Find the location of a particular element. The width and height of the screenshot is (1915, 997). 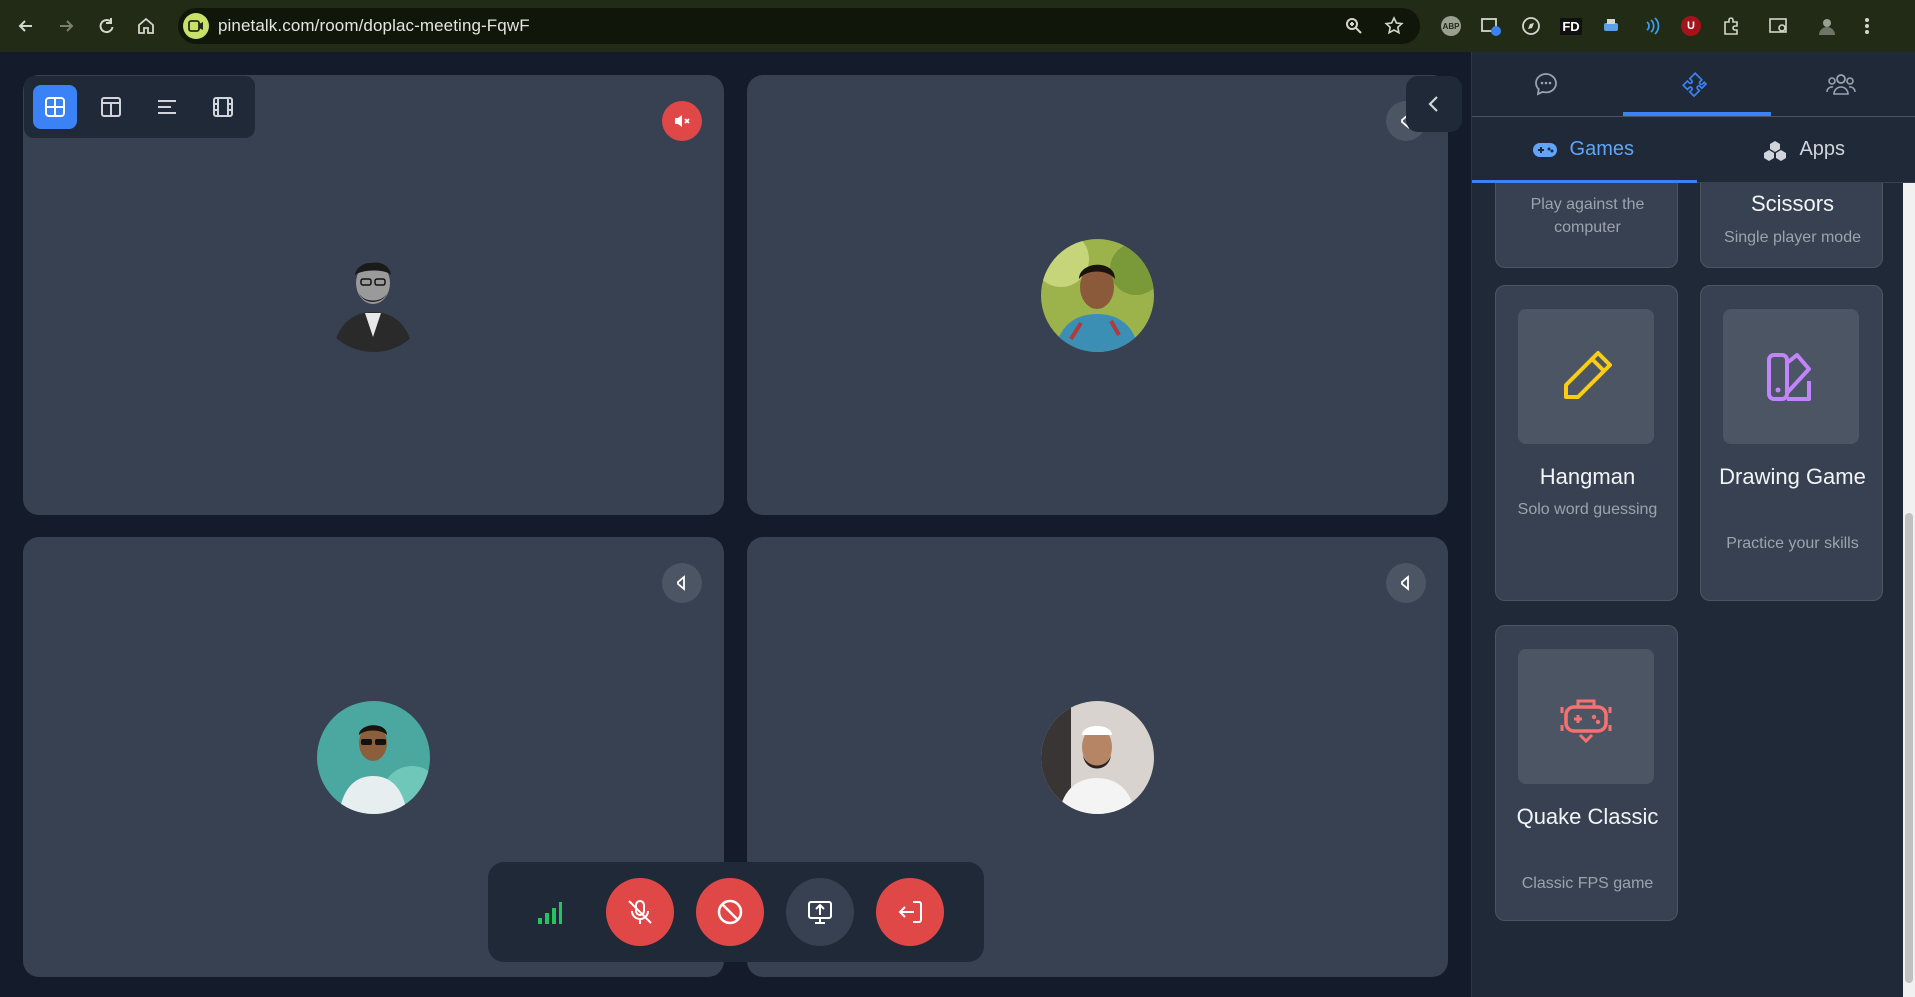

game-card: Scissors Single player mode is located at coordinates (1791, 225).